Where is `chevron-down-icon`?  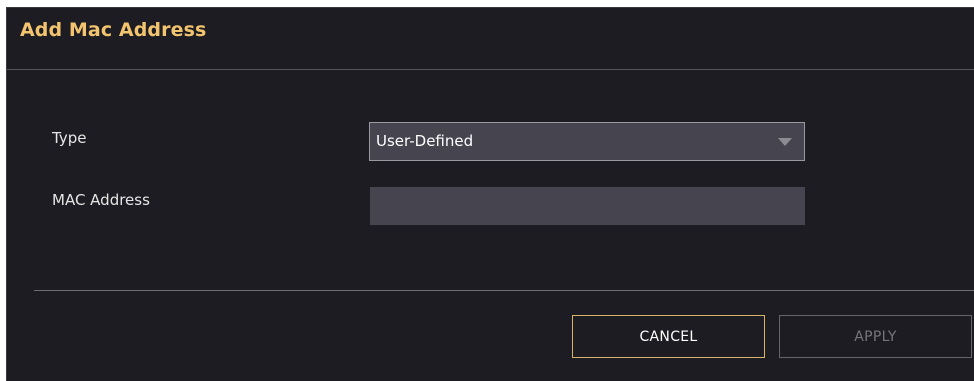
chevron-down-icon is located at coordinates (785, 142).